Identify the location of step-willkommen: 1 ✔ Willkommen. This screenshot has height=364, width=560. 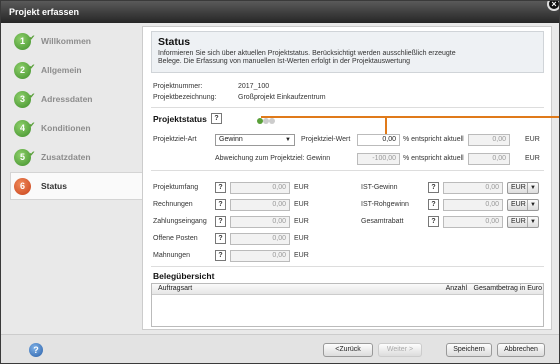
(78, 41).